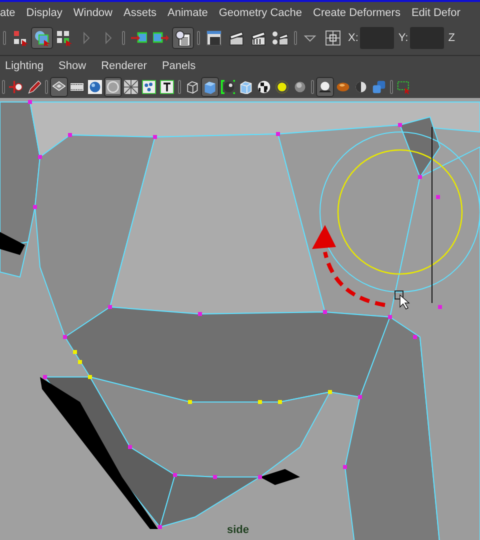 The image size is (480, 540). Describe the element at coordinates (8, 13) in the screenshot. I see `menu-item: ate` at that location.